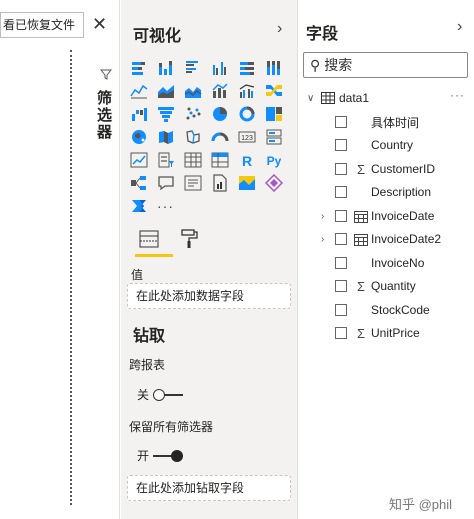 The image size is (474, 519). I want to click on key-influencers-icon, so click(138, 182).